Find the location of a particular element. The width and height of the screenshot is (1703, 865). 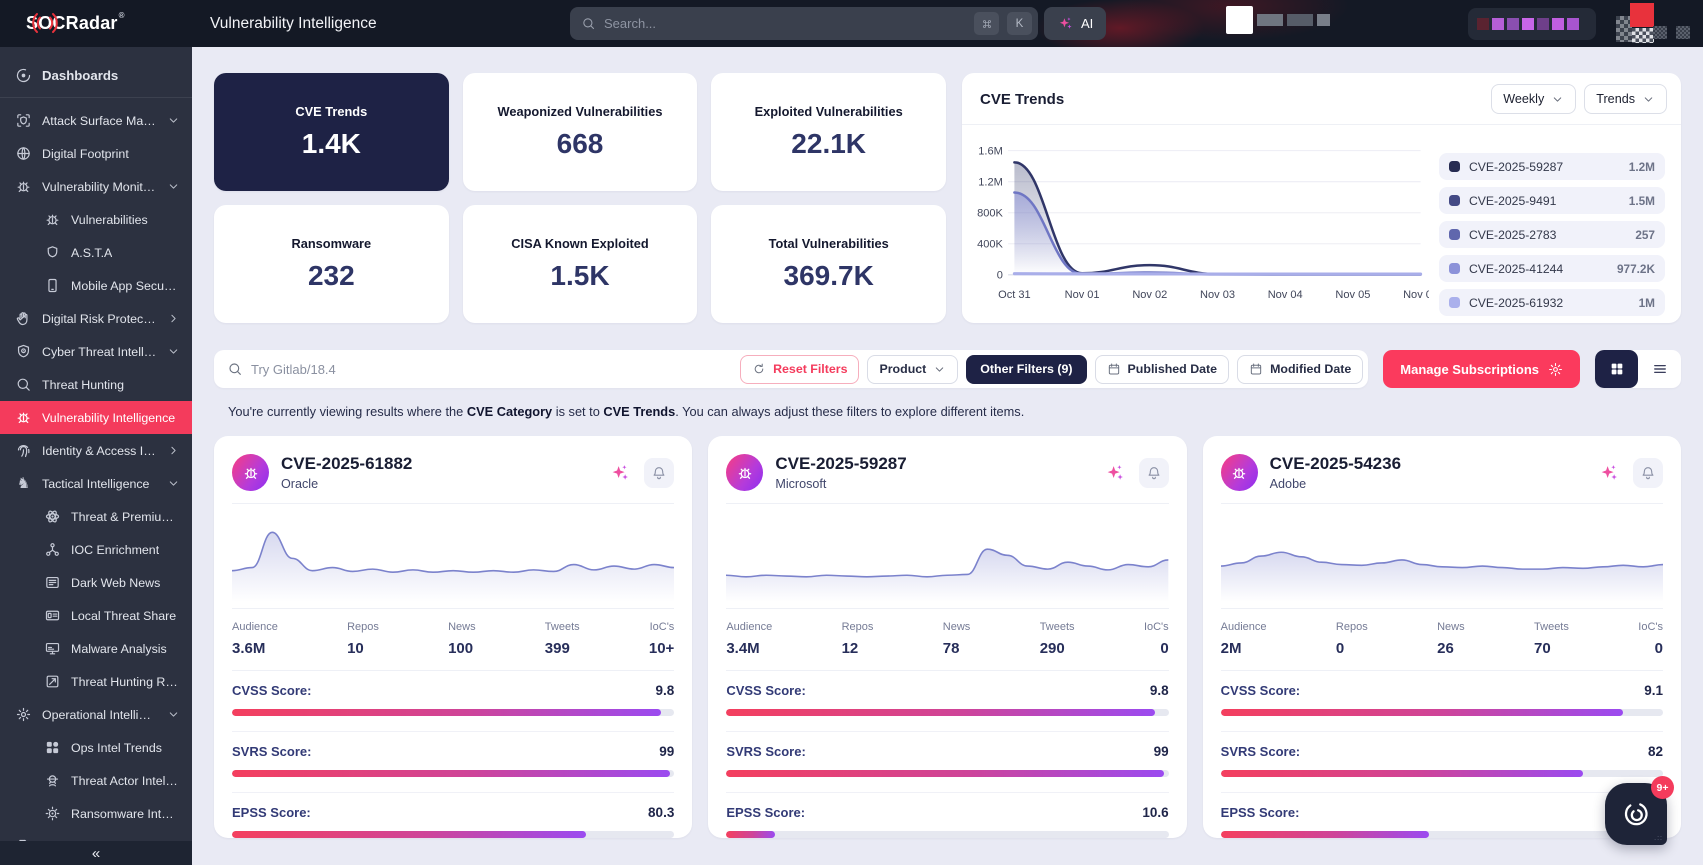

bug-icon is located at coordinates (23, 186).